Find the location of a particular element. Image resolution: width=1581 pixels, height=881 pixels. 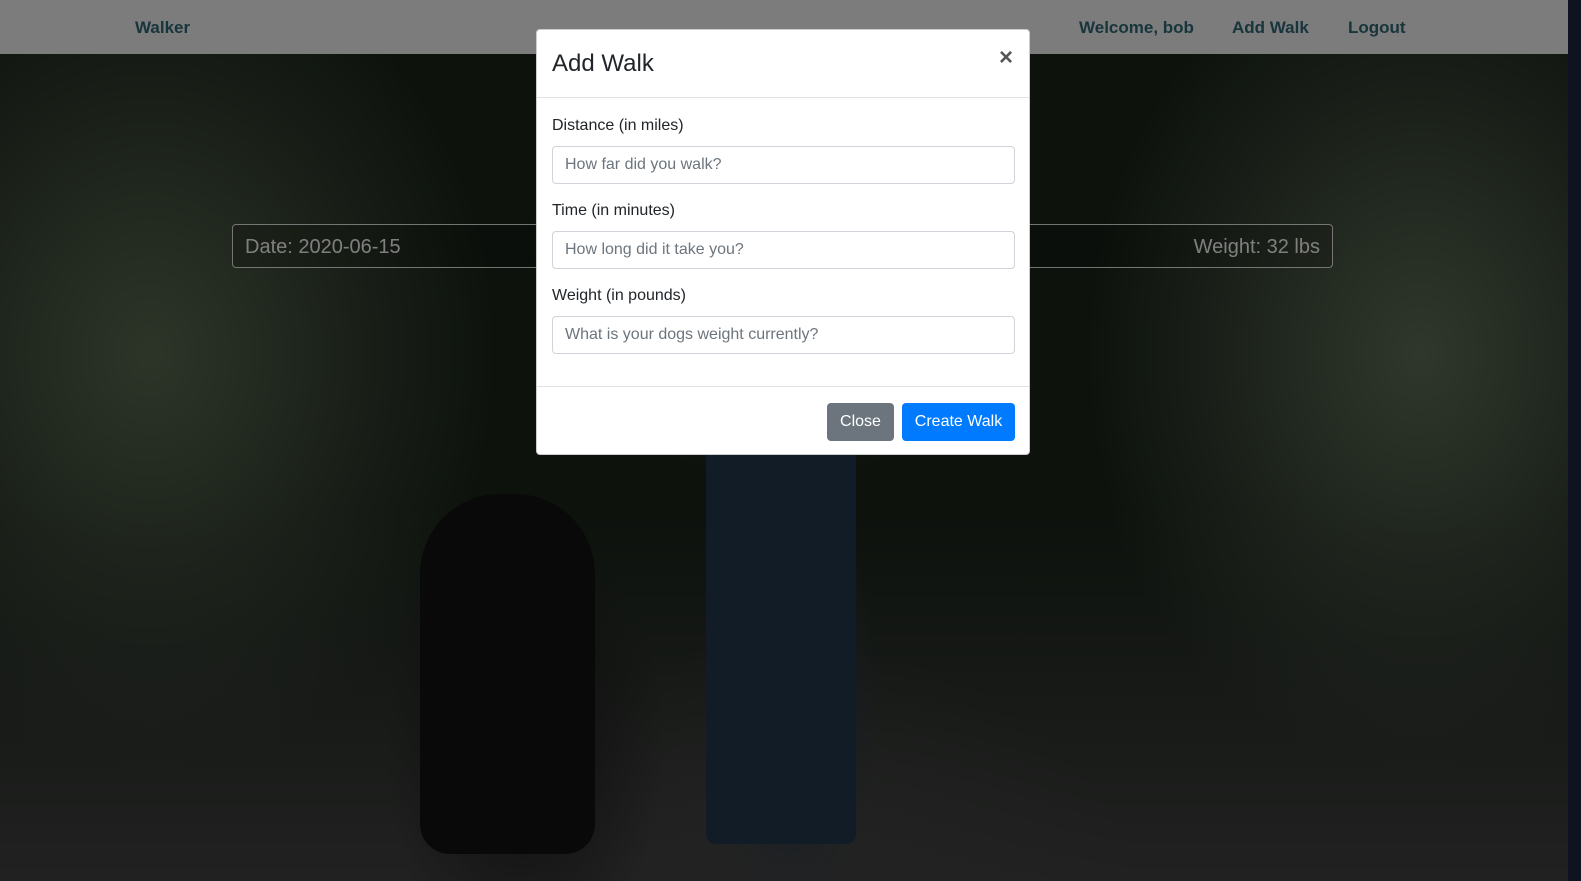

create-walk-button: Create Walk is located at coordinates (958, 422).